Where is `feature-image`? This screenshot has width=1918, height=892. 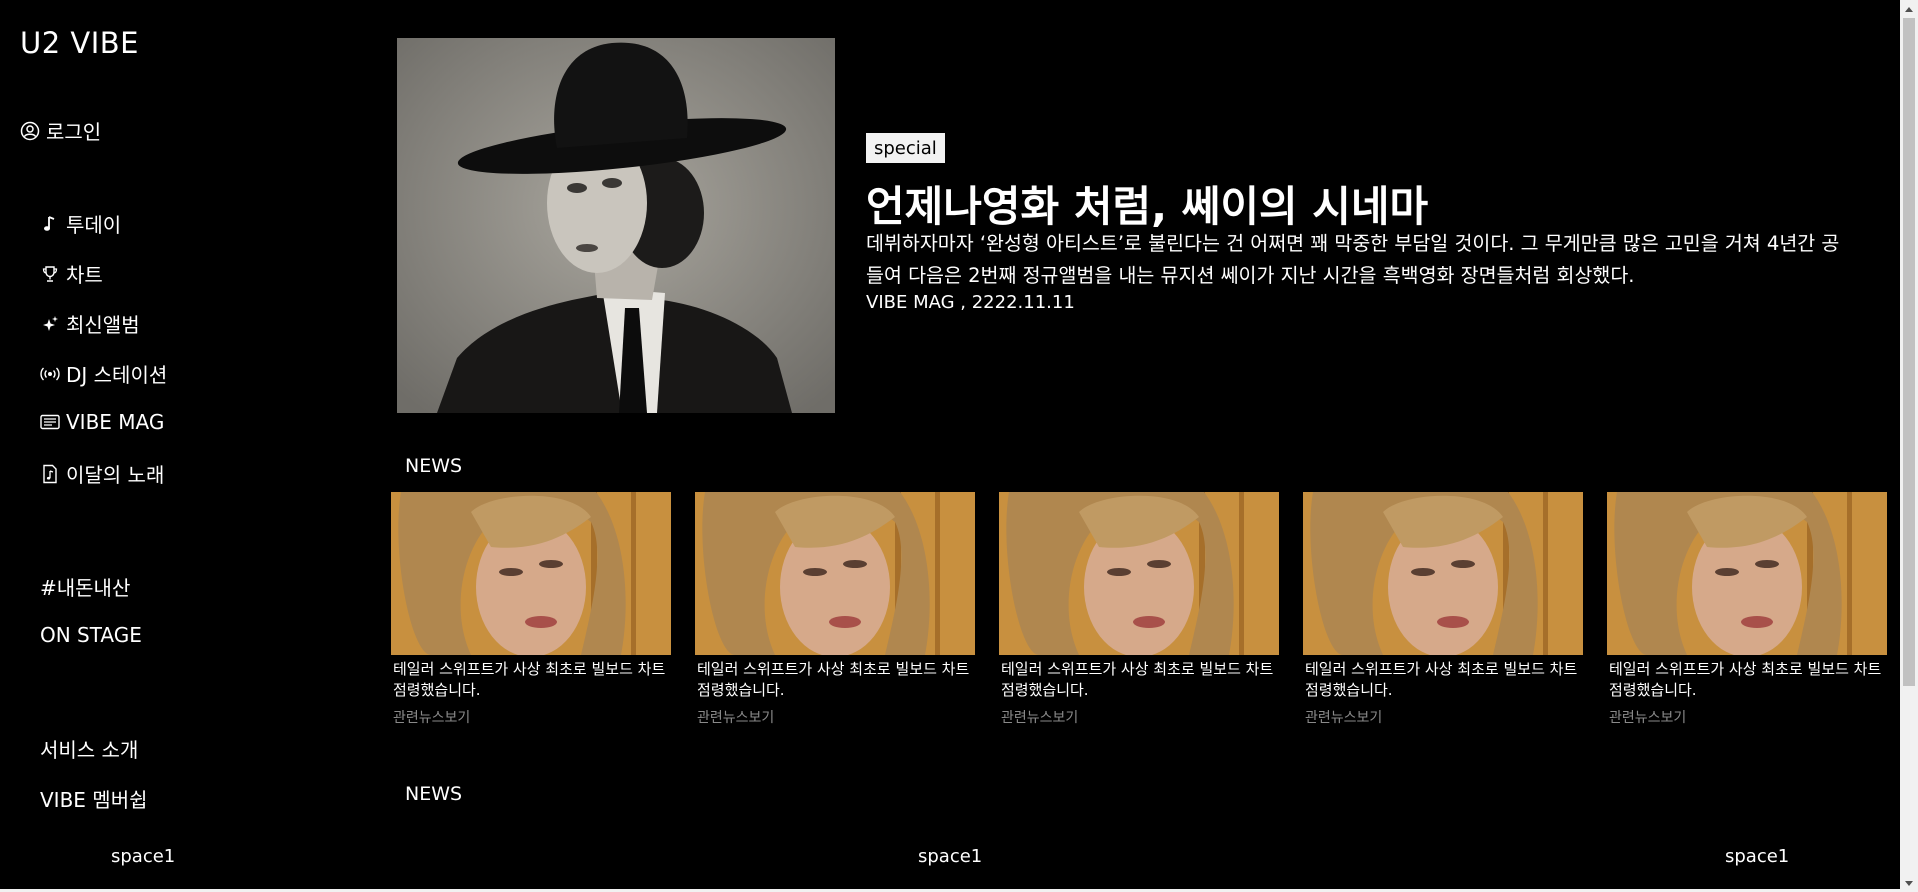
feature-image is located at coordinates (616, 225).